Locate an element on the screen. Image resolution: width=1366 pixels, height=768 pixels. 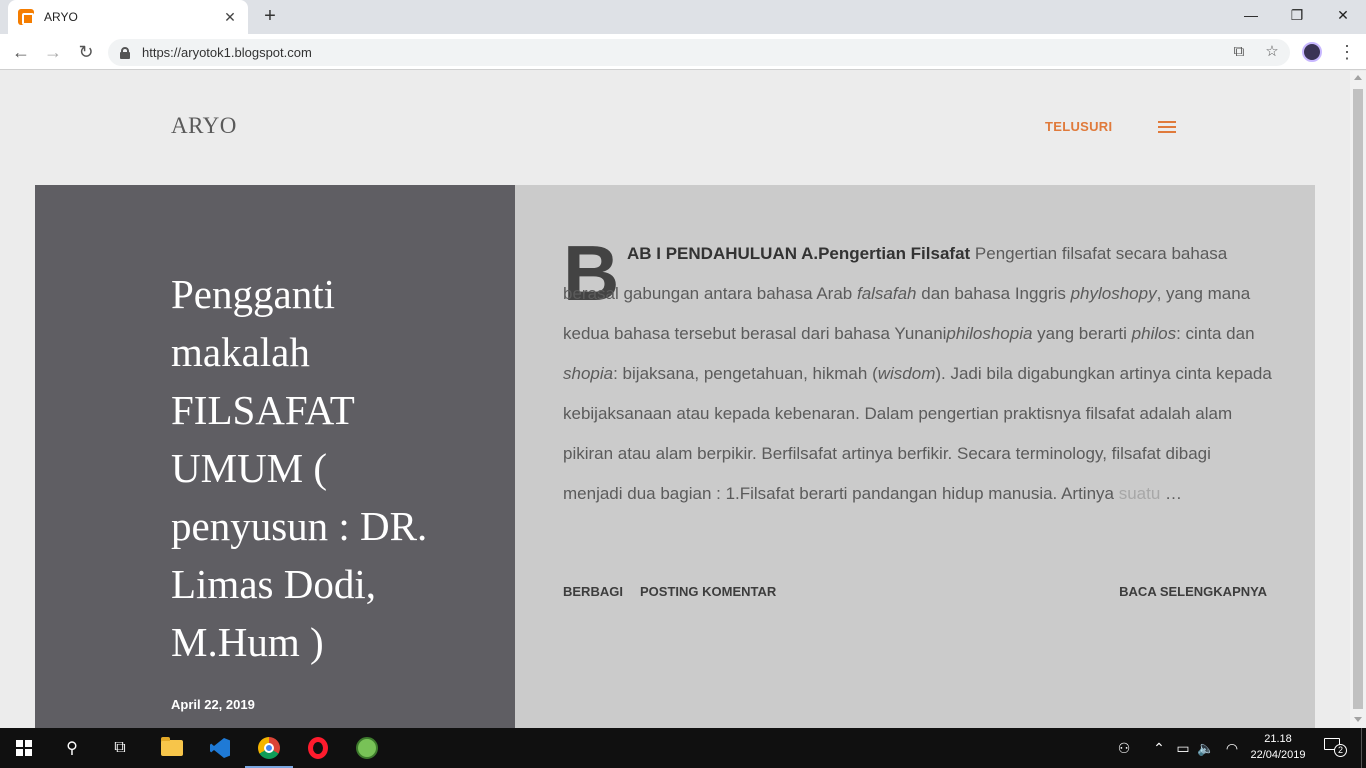
notification-count: 2 is located at coordinates (1340, 750).